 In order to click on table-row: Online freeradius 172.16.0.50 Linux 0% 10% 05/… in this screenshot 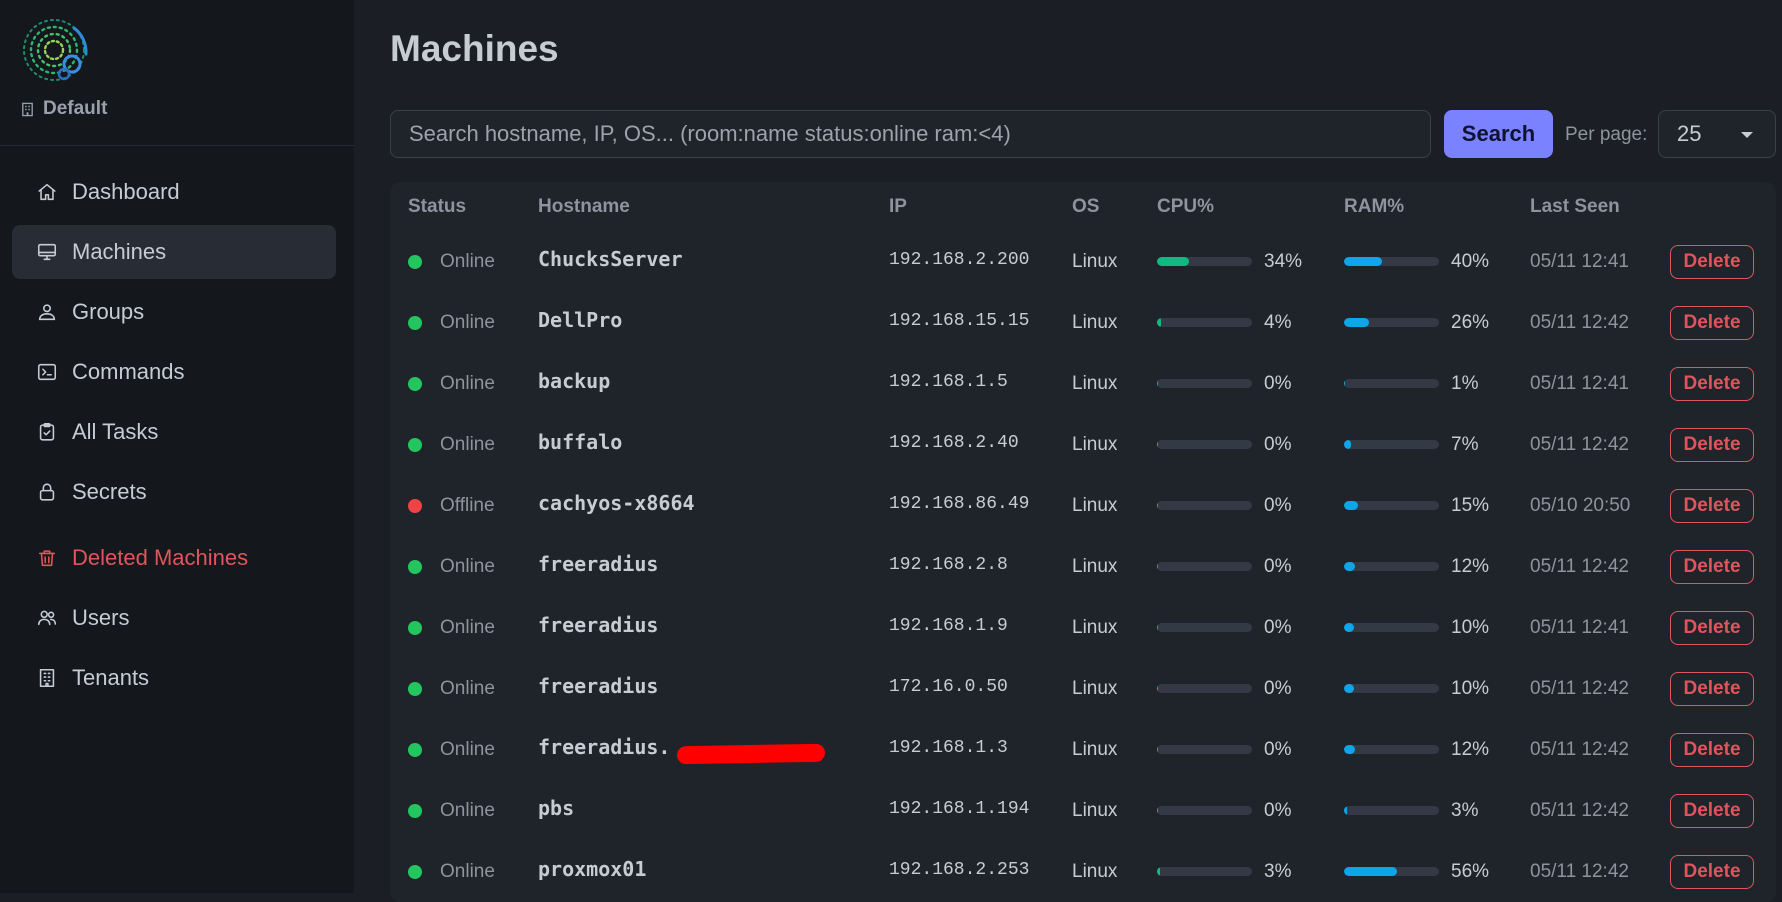, I will do `click(1083, 688)`.